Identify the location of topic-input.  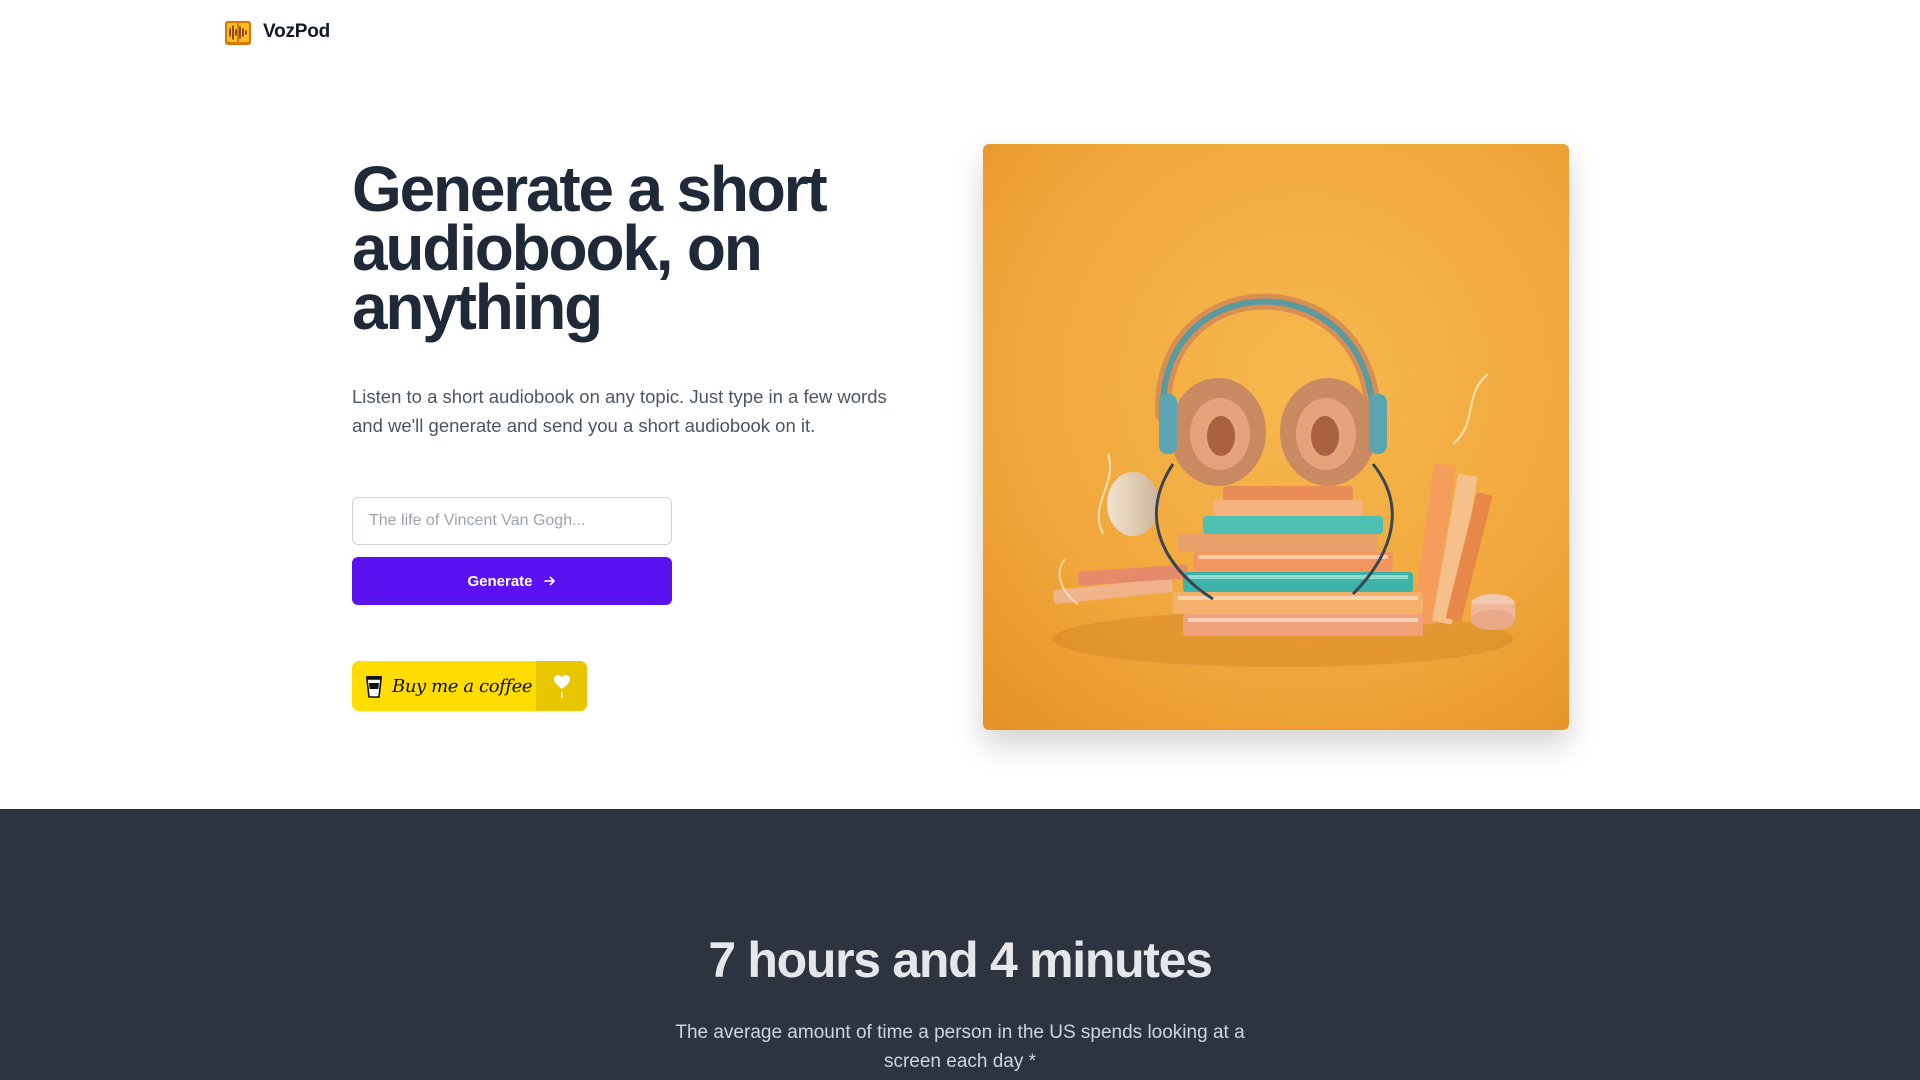
(512, 521).